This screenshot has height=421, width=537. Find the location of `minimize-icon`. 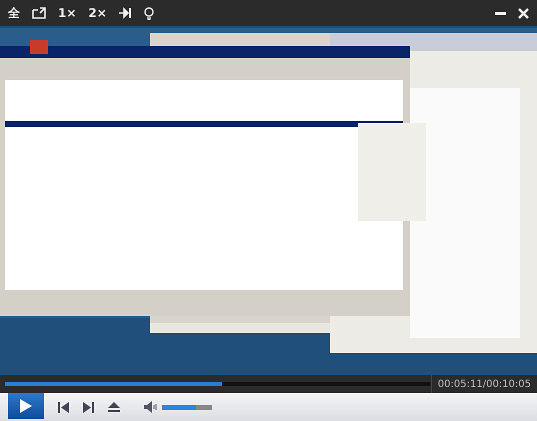

minimize-icon is located at coordinates (500, 13).